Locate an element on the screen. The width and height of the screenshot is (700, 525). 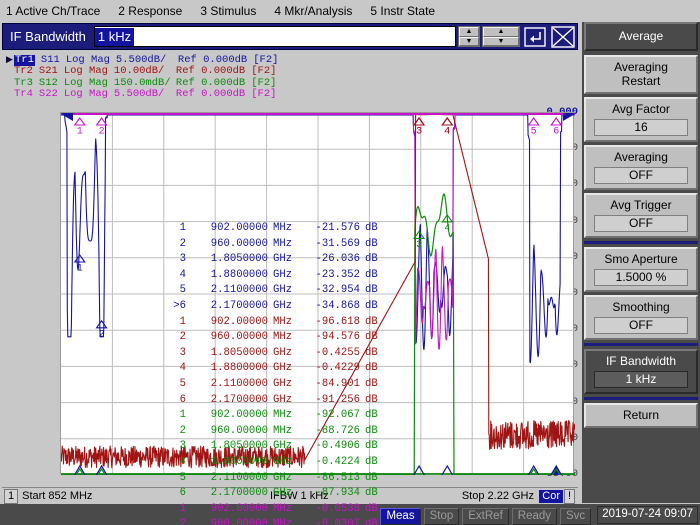
svg-text: 5 is located at coordinates (534, 132).